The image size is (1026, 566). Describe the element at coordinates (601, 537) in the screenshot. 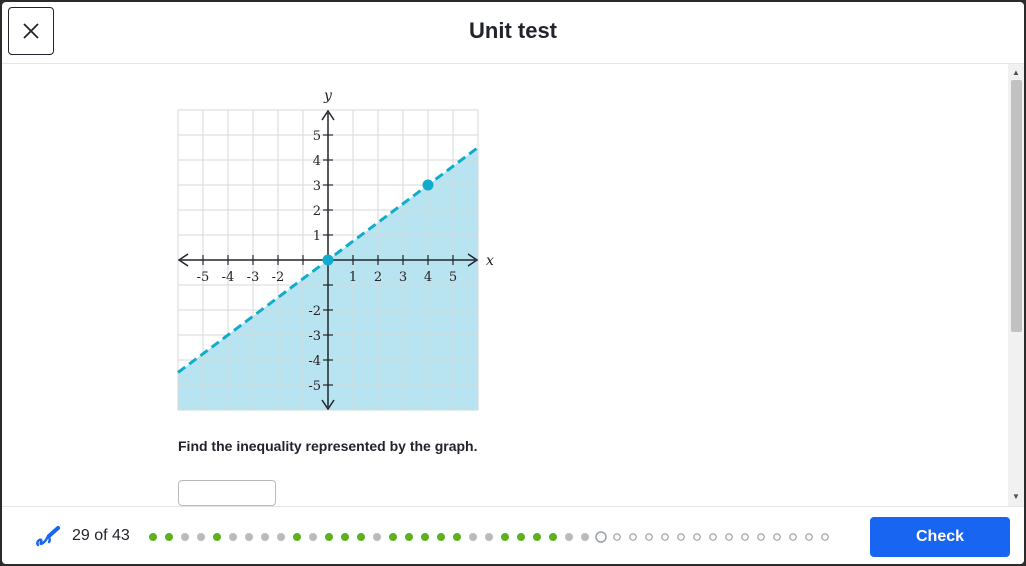

I see `progress-dot-current` at that location.